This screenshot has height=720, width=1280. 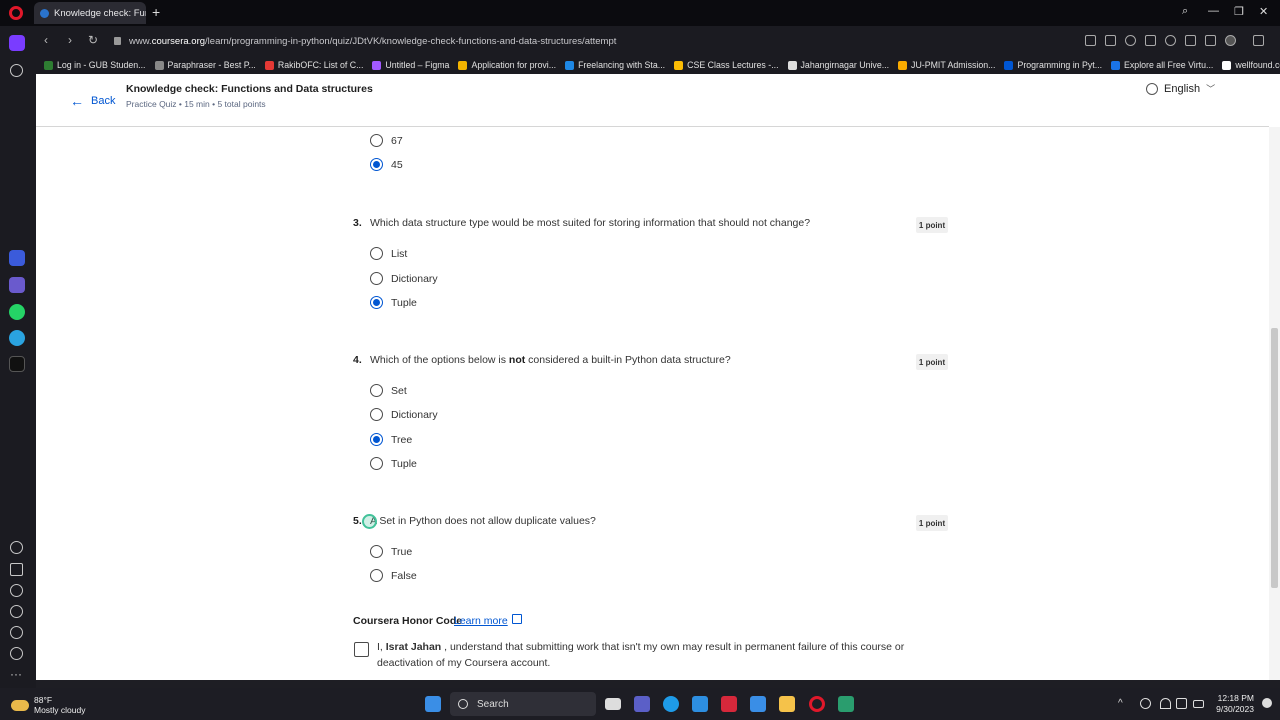 I want to click on coursera-favicon-icon, so click(x=44, y=13).